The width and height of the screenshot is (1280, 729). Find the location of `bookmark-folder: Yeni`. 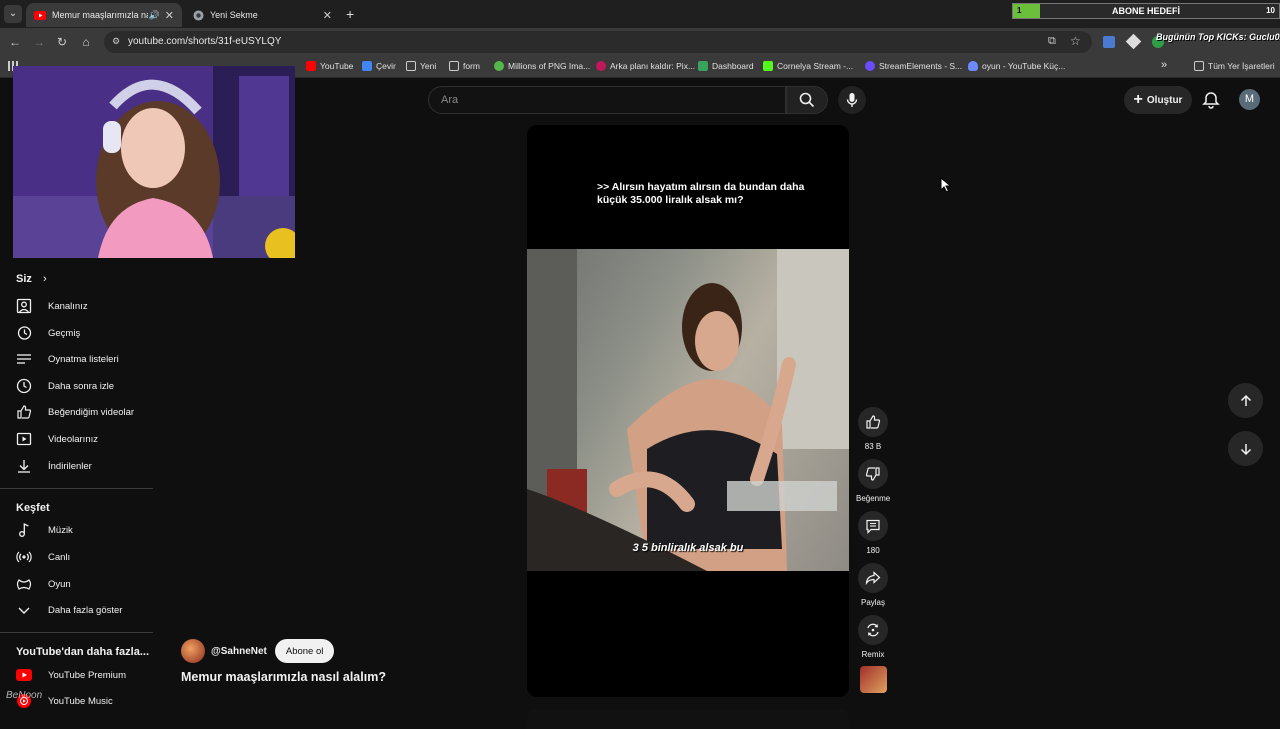

bookmark-folder: Yeni is located at coordinates (421, 66).